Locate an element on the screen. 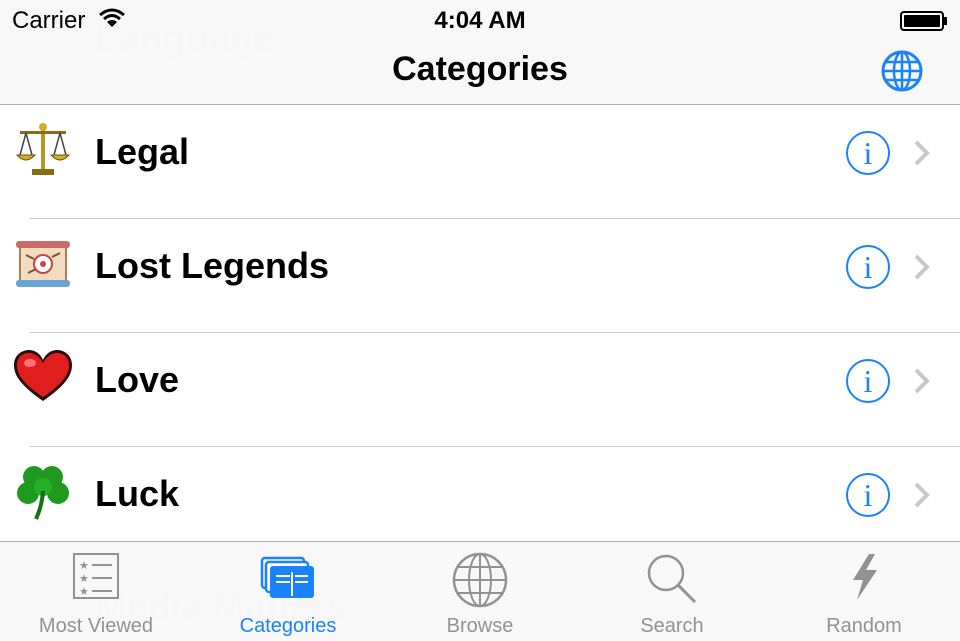 Image resolution: width=960 pixels, height=641 pixels. search-icon is located at coordinates (672, 579).